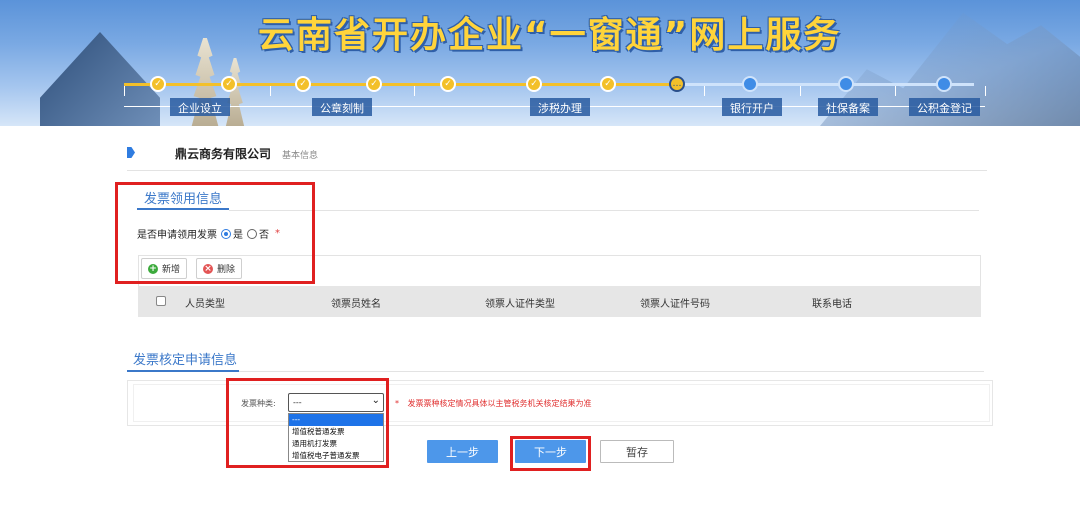 The height and width of the screenshot is (512, 1080). I want to click on invoice-check-section-title: 发票核定申请信息, so click(185, 358).